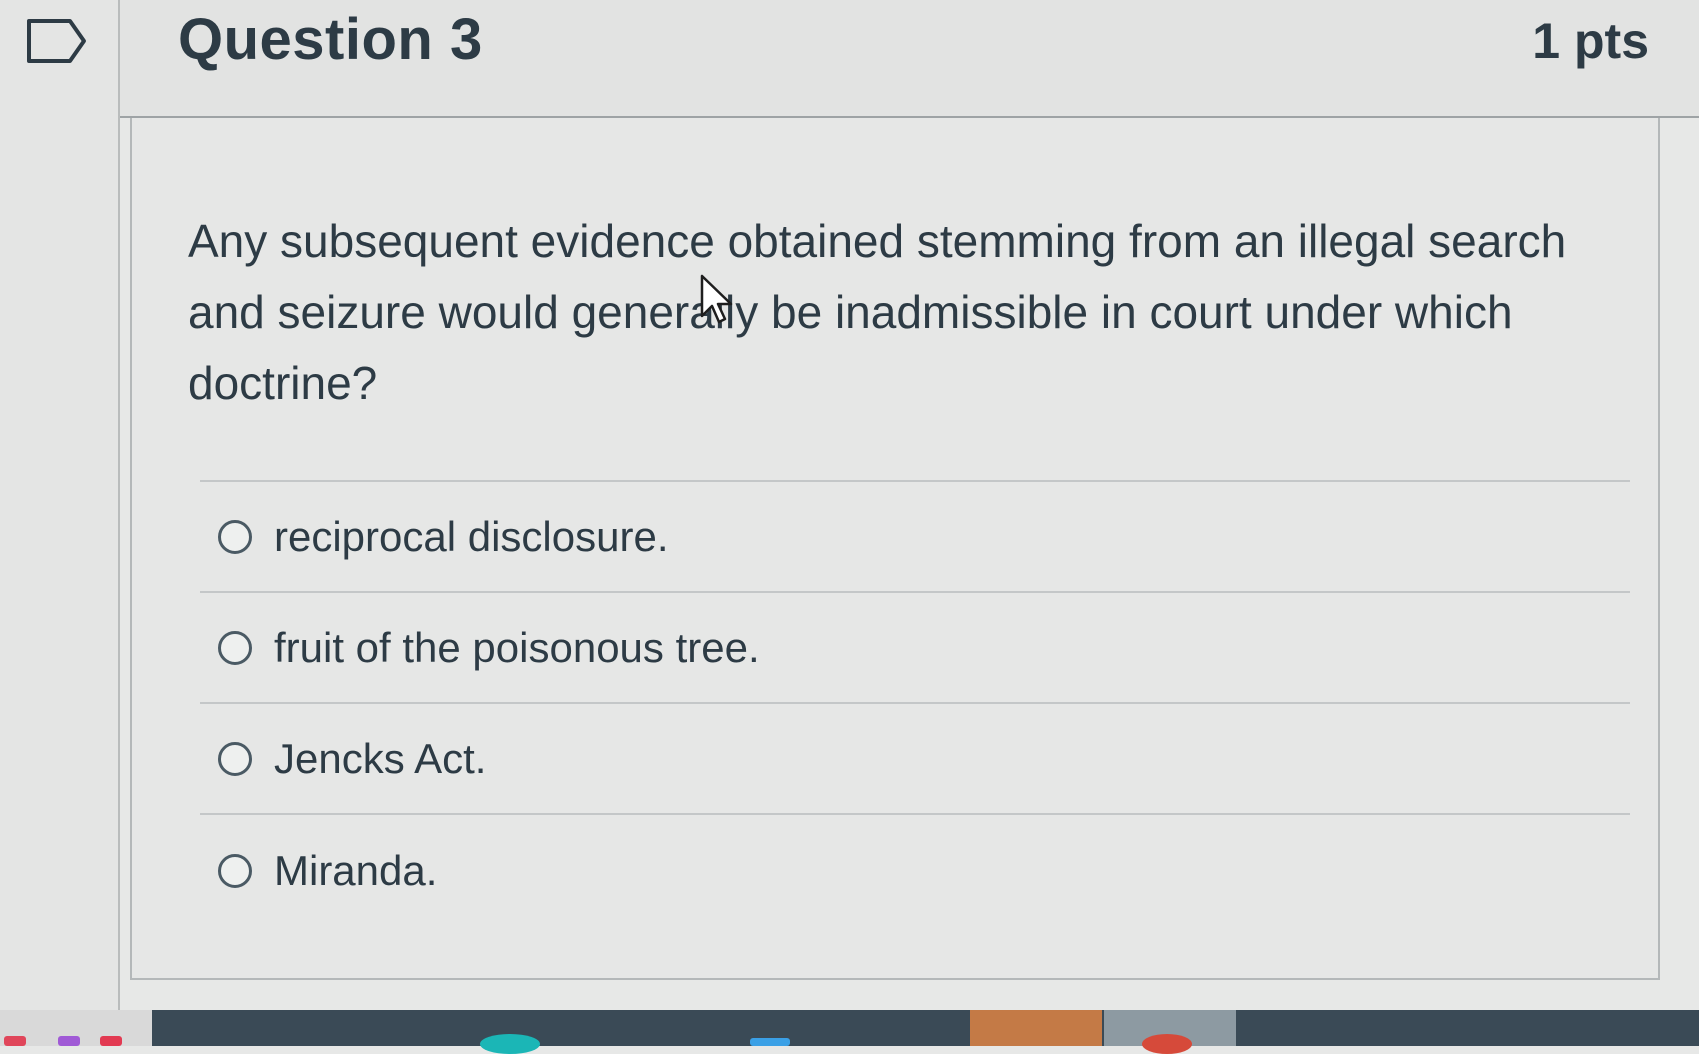 Image resolution: width=1699 pixels, height=1054 pixels. Describe the element at coordinates (915, 648) in the screenshot. I see `answer-option-fruit-of-the-poisonous-tree: fruit of the poisonous tree.` at that location.